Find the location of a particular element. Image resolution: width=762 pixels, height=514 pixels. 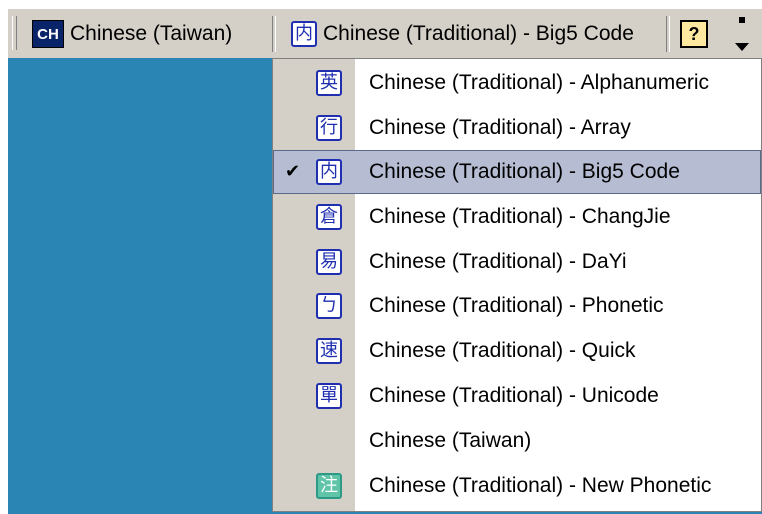

language-code-icon: CH is located at coordinates (48, 34).